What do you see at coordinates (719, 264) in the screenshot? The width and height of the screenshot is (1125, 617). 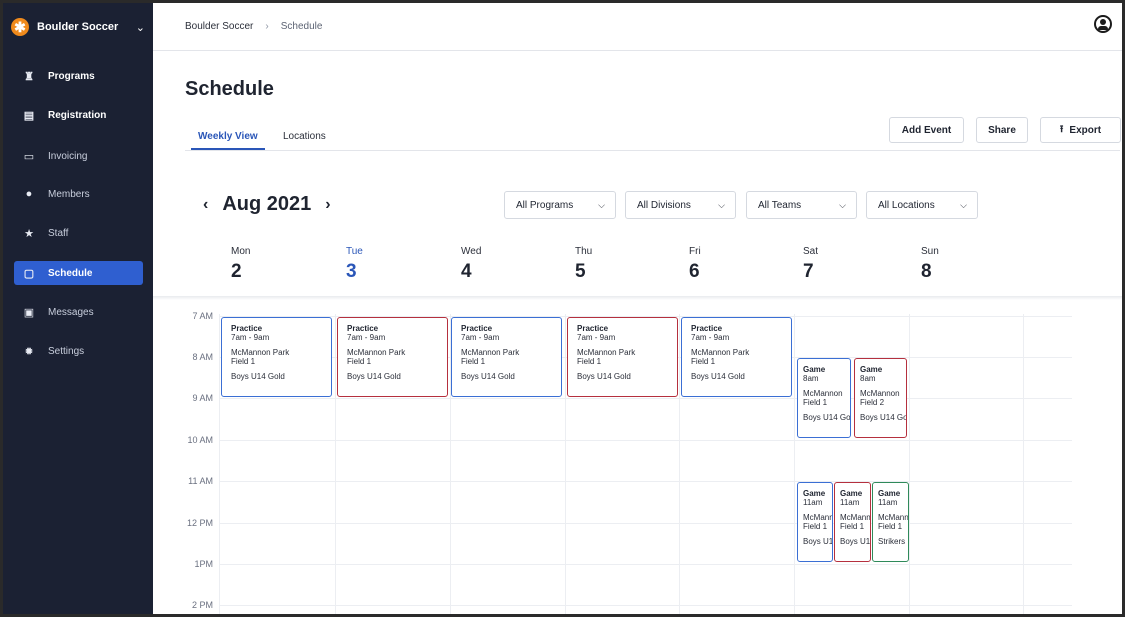 I see `day-header-fri: Fri 6` at bounding box center [719, 264].